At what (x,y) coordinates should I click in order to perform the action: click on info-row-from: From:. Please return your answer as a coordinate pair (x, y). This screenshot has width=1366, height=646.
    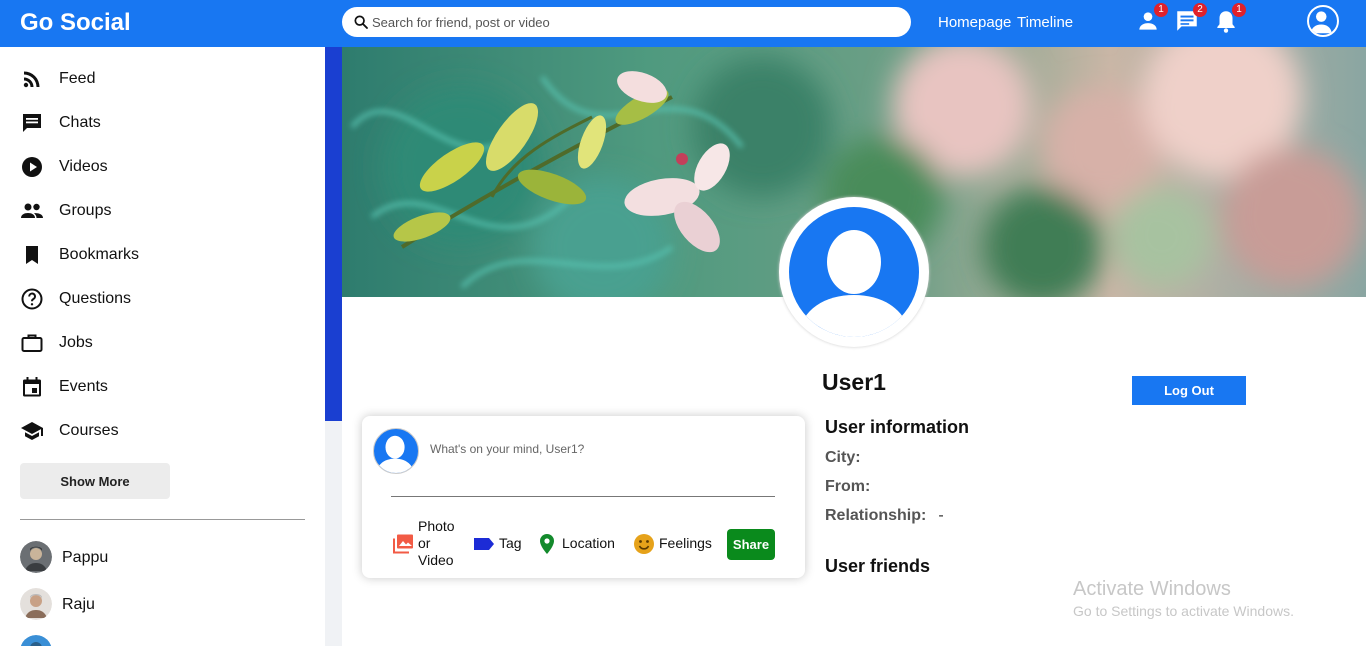
    Looking at the image, I should click on (853, 487).